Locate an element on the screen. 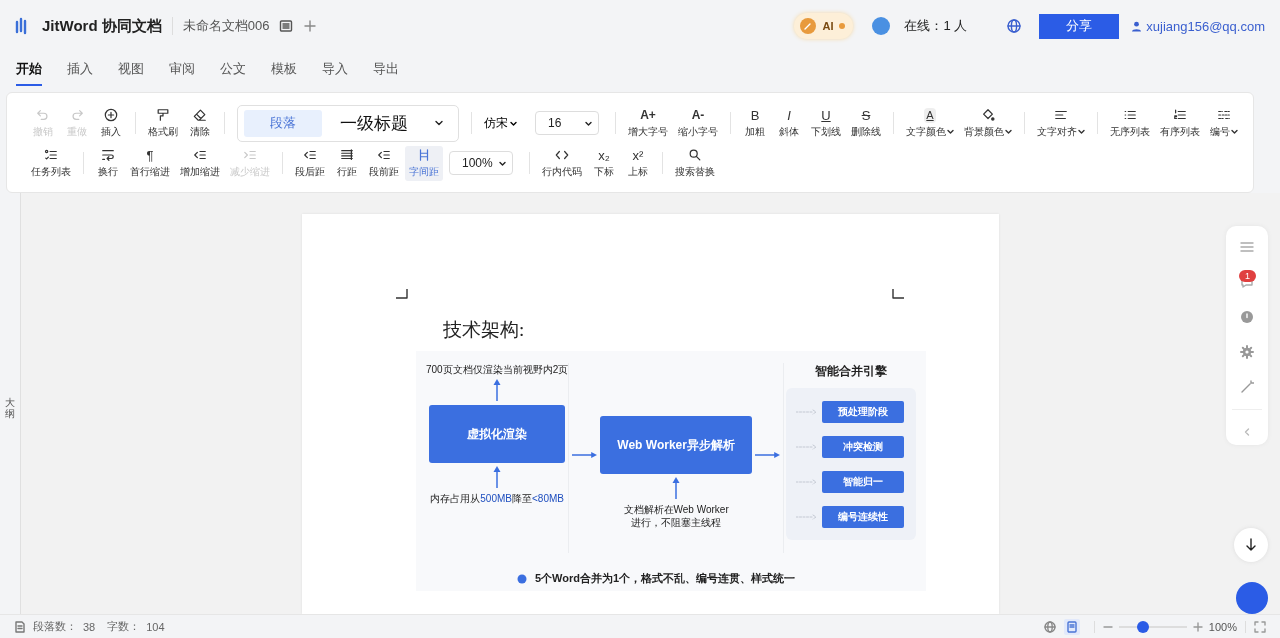  toolbar-button: S 删除线 is located at coordinates (866, 123).